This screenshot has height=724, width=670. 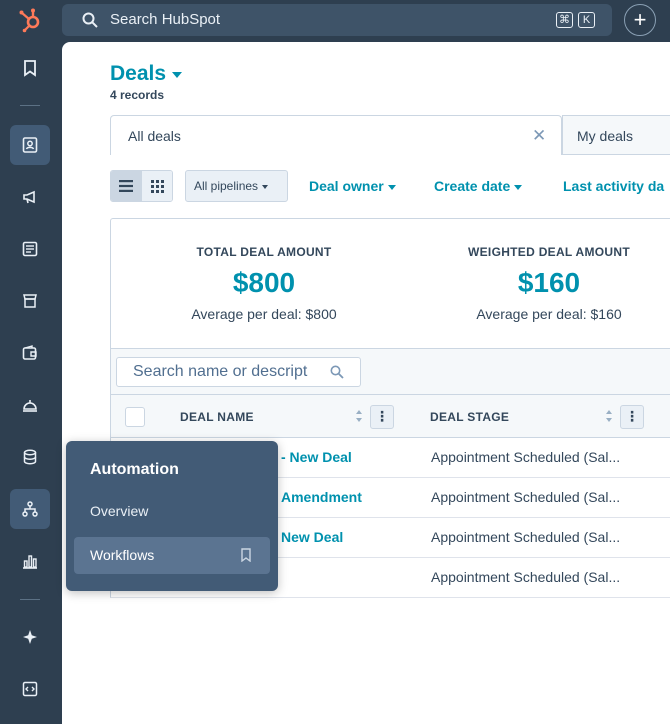 I want to click on filter-create-date: Create date, so click(x=478, y=186).